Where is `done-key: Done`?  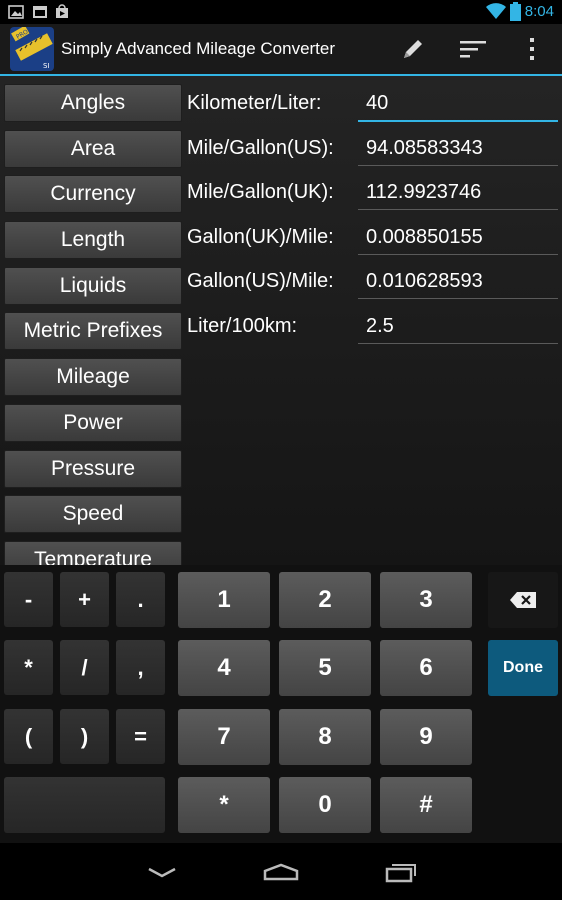 done-key: Done is located at coordinates (523, 668).